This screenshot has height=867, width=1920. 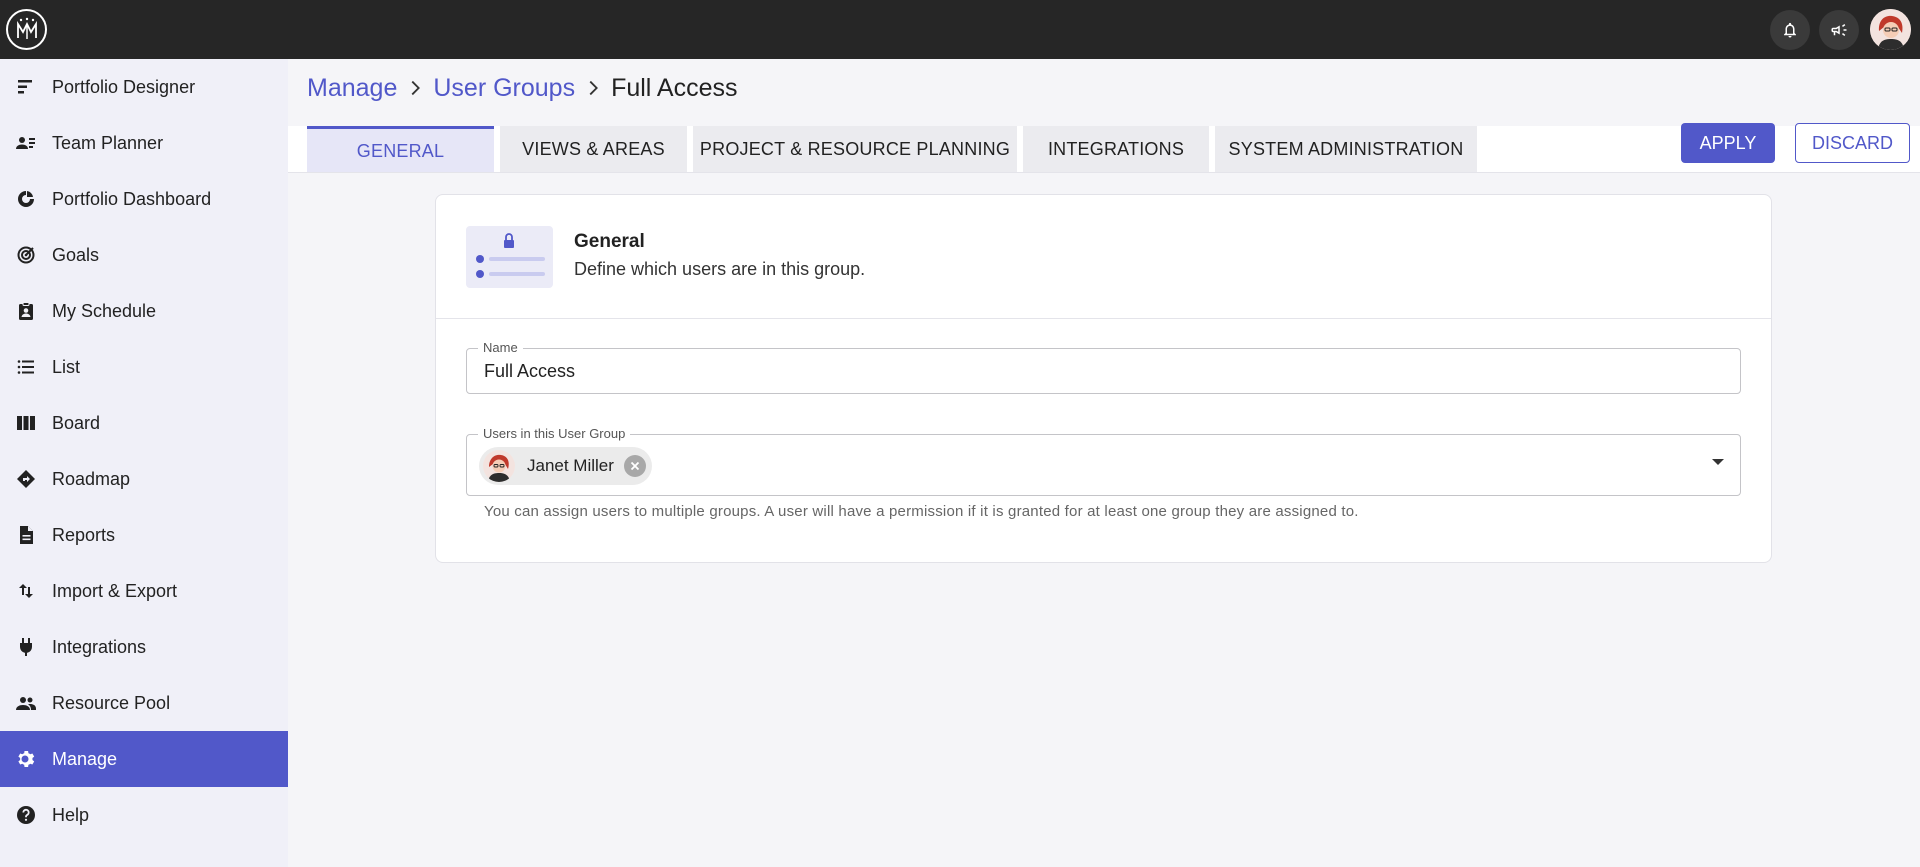 What do you see at coordinates (108, 142) in the screenshot?
I see `sidebar-item-label: Team Planner` at bounding box center [108, 142].